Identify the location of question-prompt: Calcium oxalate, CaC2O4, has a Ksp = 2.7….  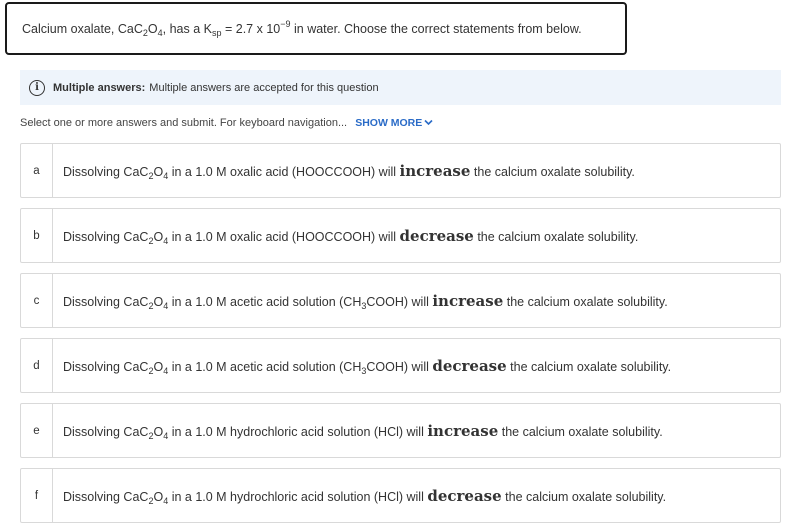
(316, 28).